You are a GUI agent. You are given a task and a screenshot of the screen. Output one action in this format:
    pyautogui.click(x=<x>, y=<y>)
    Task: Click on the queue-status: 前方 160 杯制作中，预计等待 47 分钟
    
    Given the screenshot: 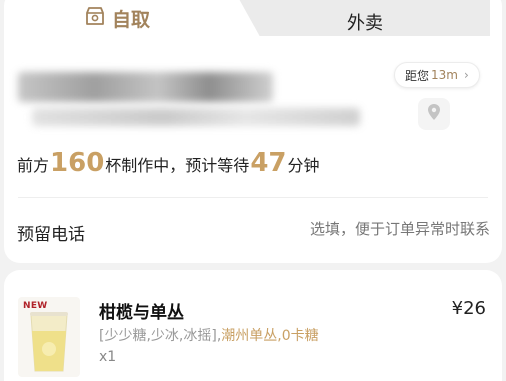 What is the action you would take?
    pyautogui.click(x=168, y=164)
    